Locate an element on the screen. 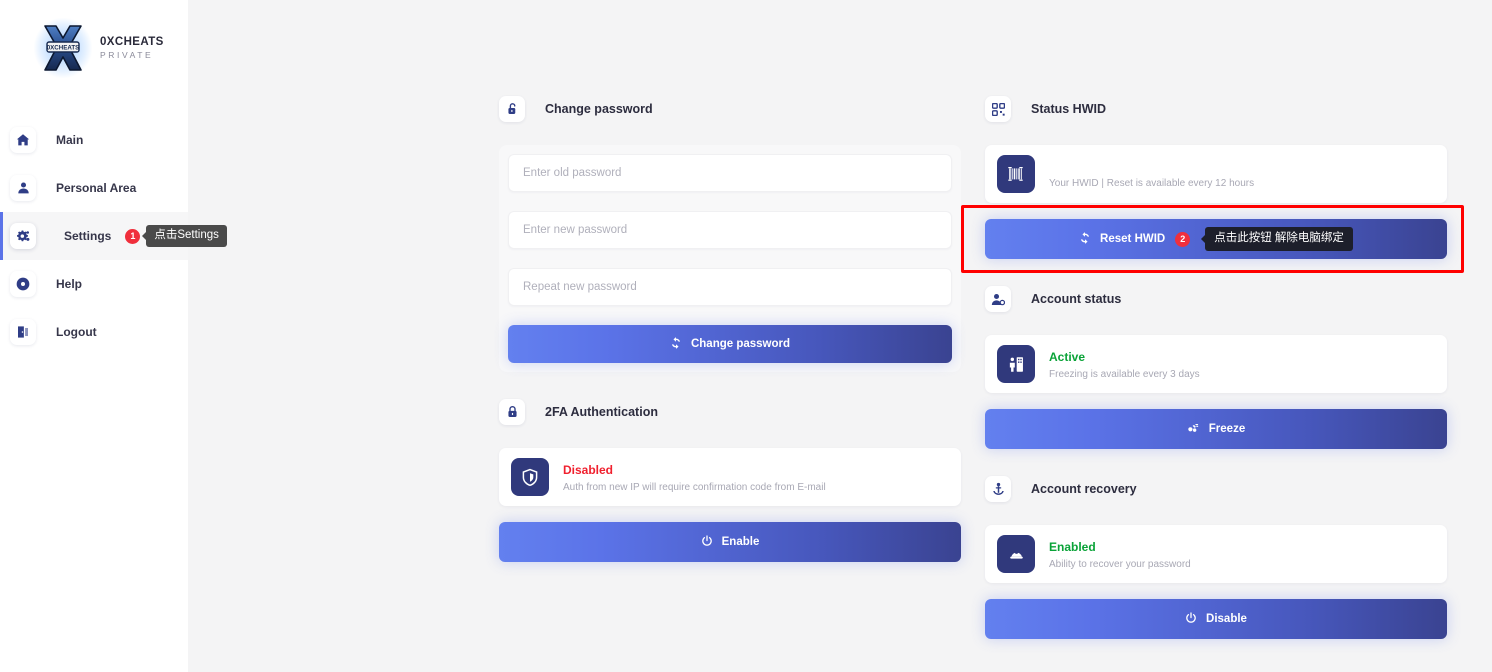 This screenshot has width=1492, height=672. sidebar-settings-badge: 1 is located at coordinates (133, 236).